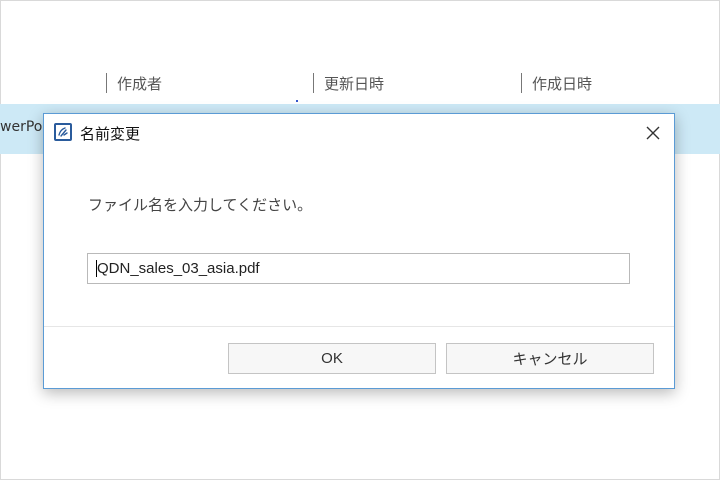 Image resolution: width=720 pixels, height=480 pixels. I want to click on close-icon, so click(653, 133).